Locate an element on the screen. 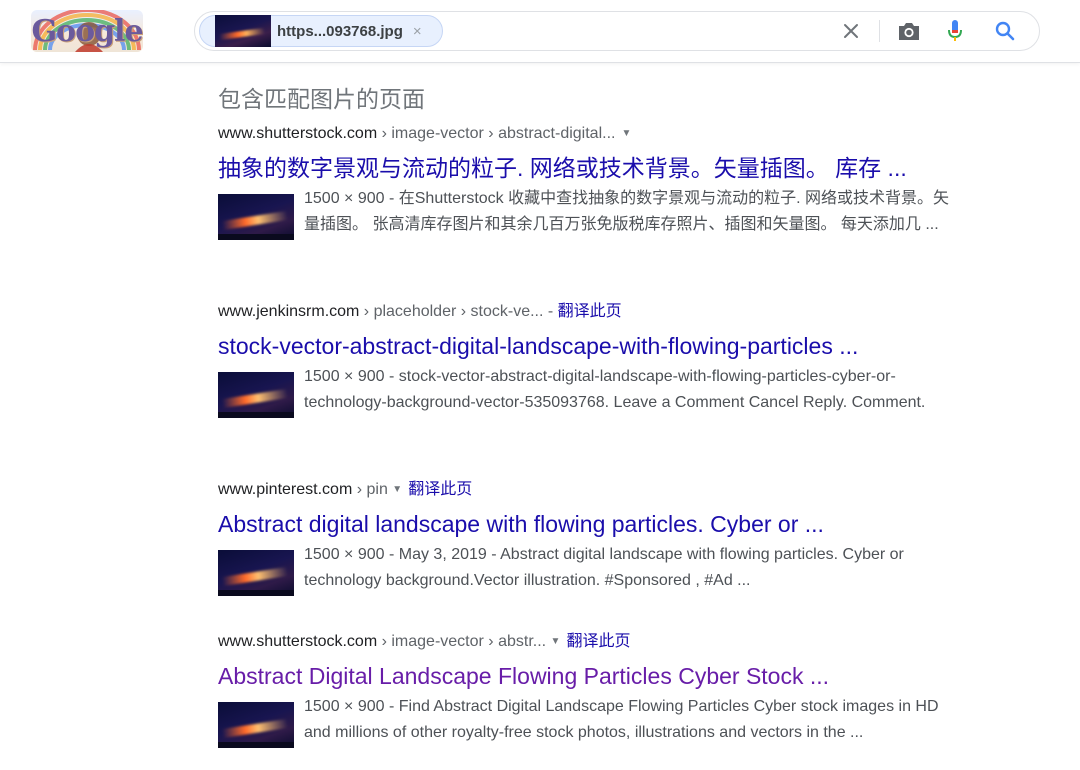  search-button is located at coordinates (1005, 31).